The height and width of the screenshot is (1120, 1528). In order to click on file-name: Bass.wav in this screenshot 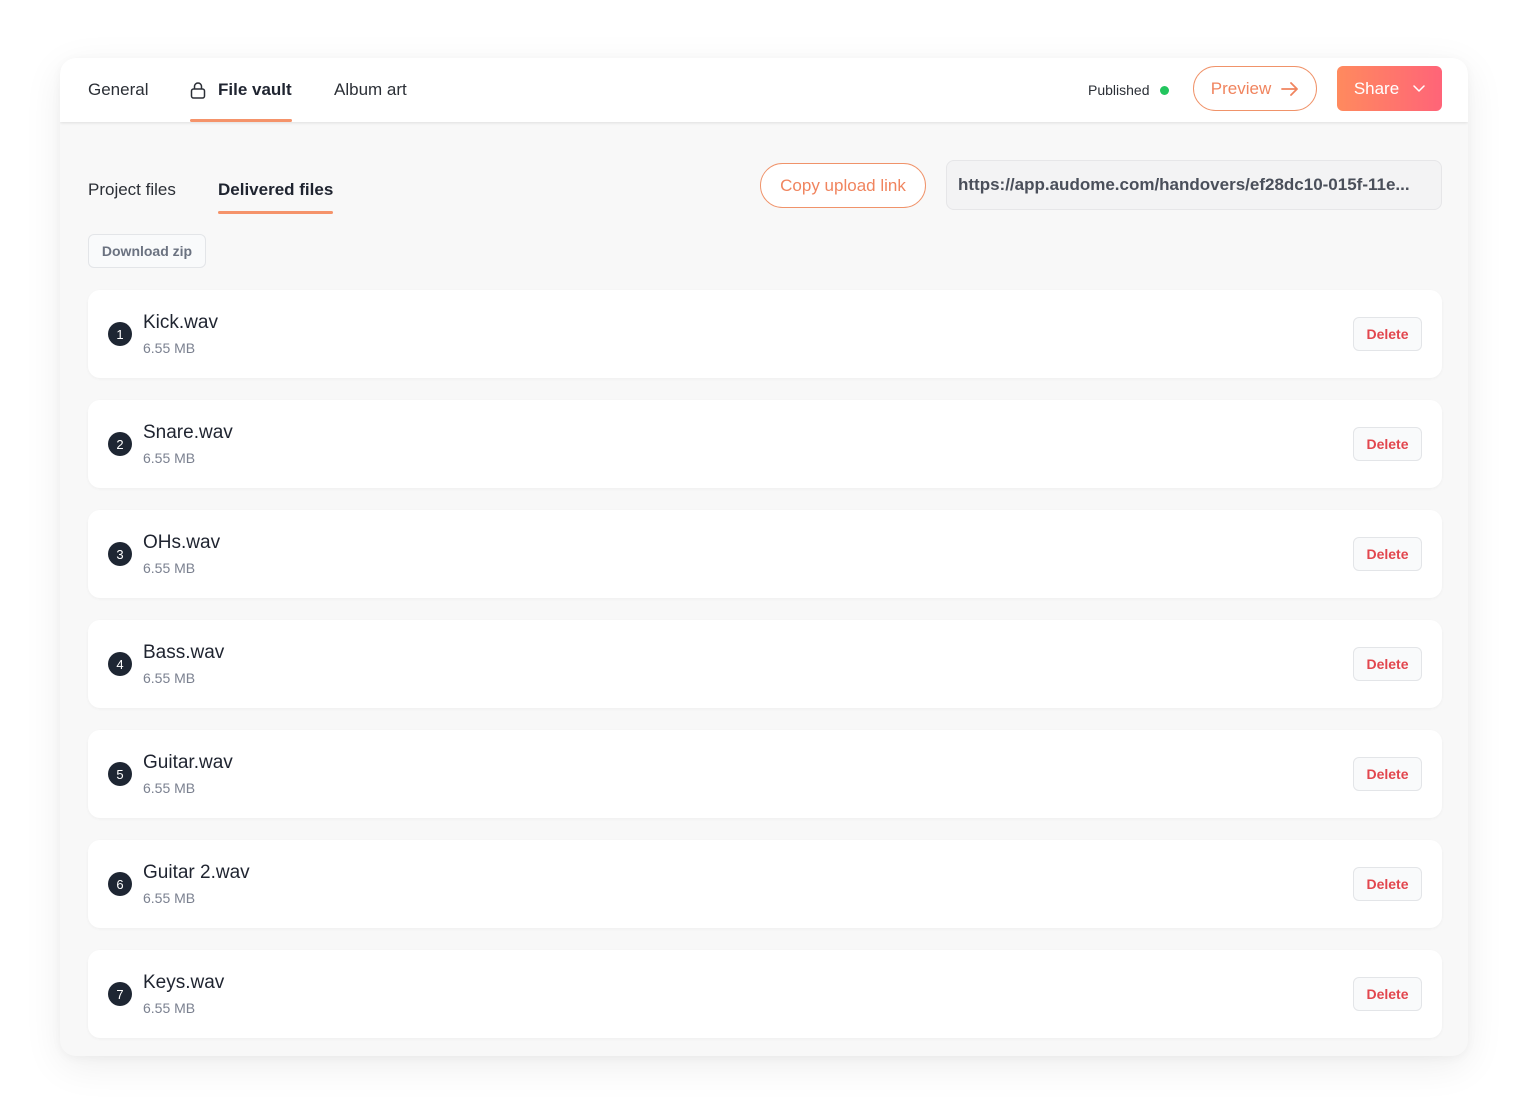, I will do `click(184, 652)`.